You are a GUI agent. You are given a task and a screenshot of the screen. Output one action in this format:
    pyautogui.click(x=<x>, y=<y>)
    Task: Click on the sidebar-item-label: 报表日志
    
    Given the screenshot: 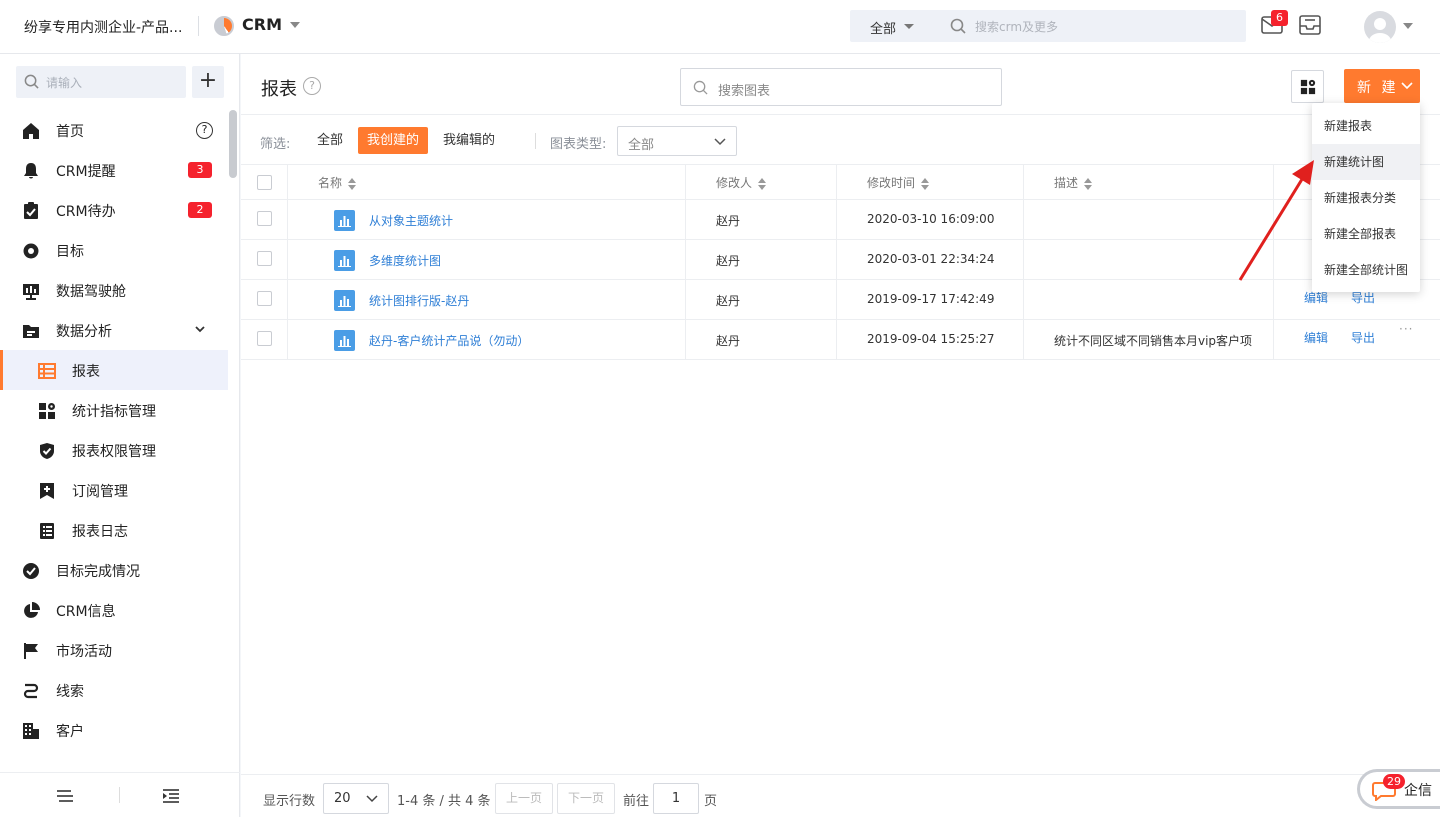 What is the action you would take?
    pyautogui.click(x=100, y=532)
    